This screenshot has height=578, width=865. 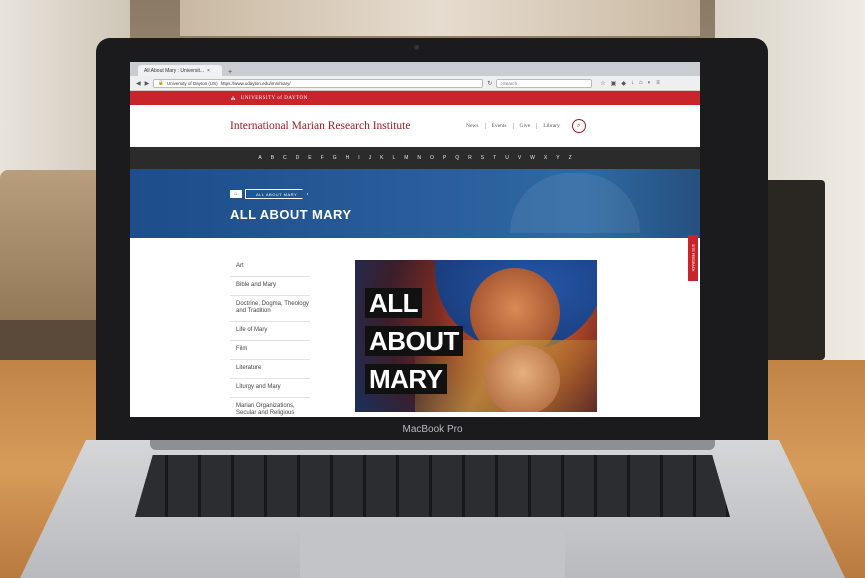 I want to click on breadcrumb: ⌂ ALL ABOUT MARY, so click(x=269, y=194).